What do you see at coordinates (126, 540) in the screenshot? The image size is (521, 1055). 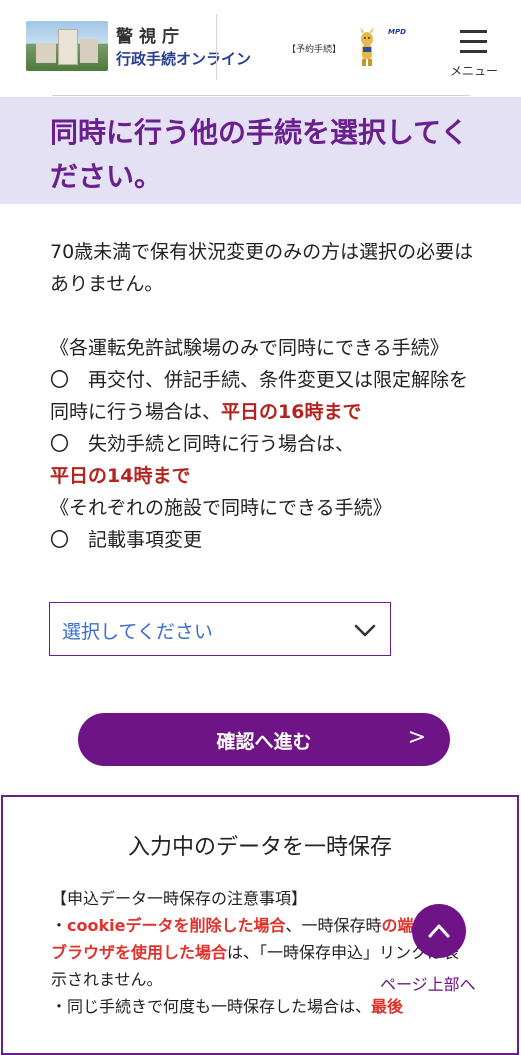 I see `list-item-record-change: 〇 記載事項変更` at bounding box center [126, 540].